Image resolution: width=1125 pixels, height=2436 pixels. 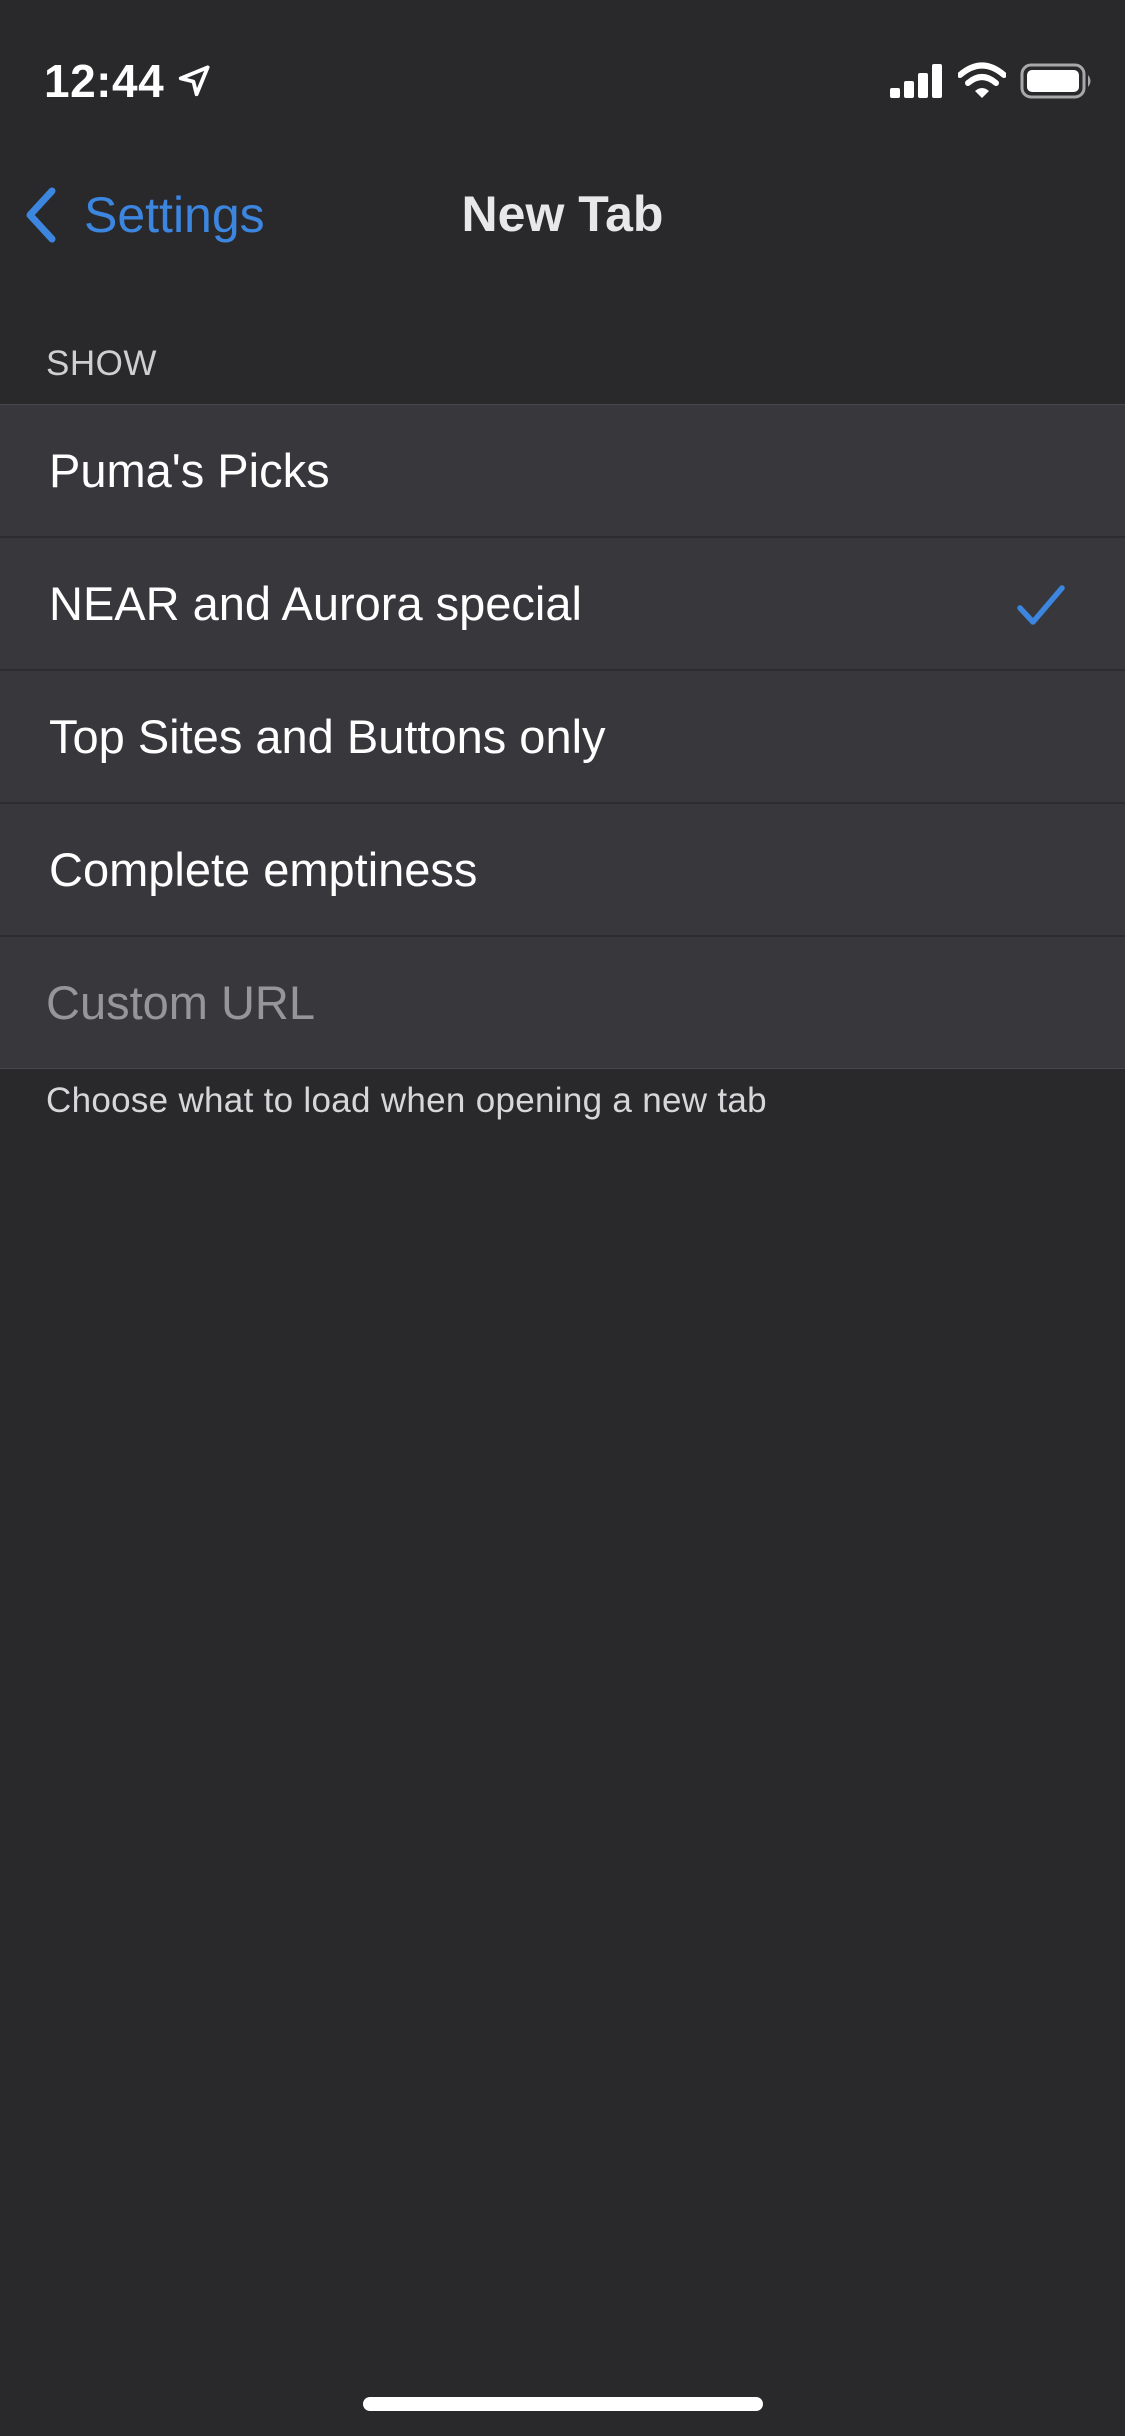 I want to click on custom-url-row, so click(x=562, y=1002).